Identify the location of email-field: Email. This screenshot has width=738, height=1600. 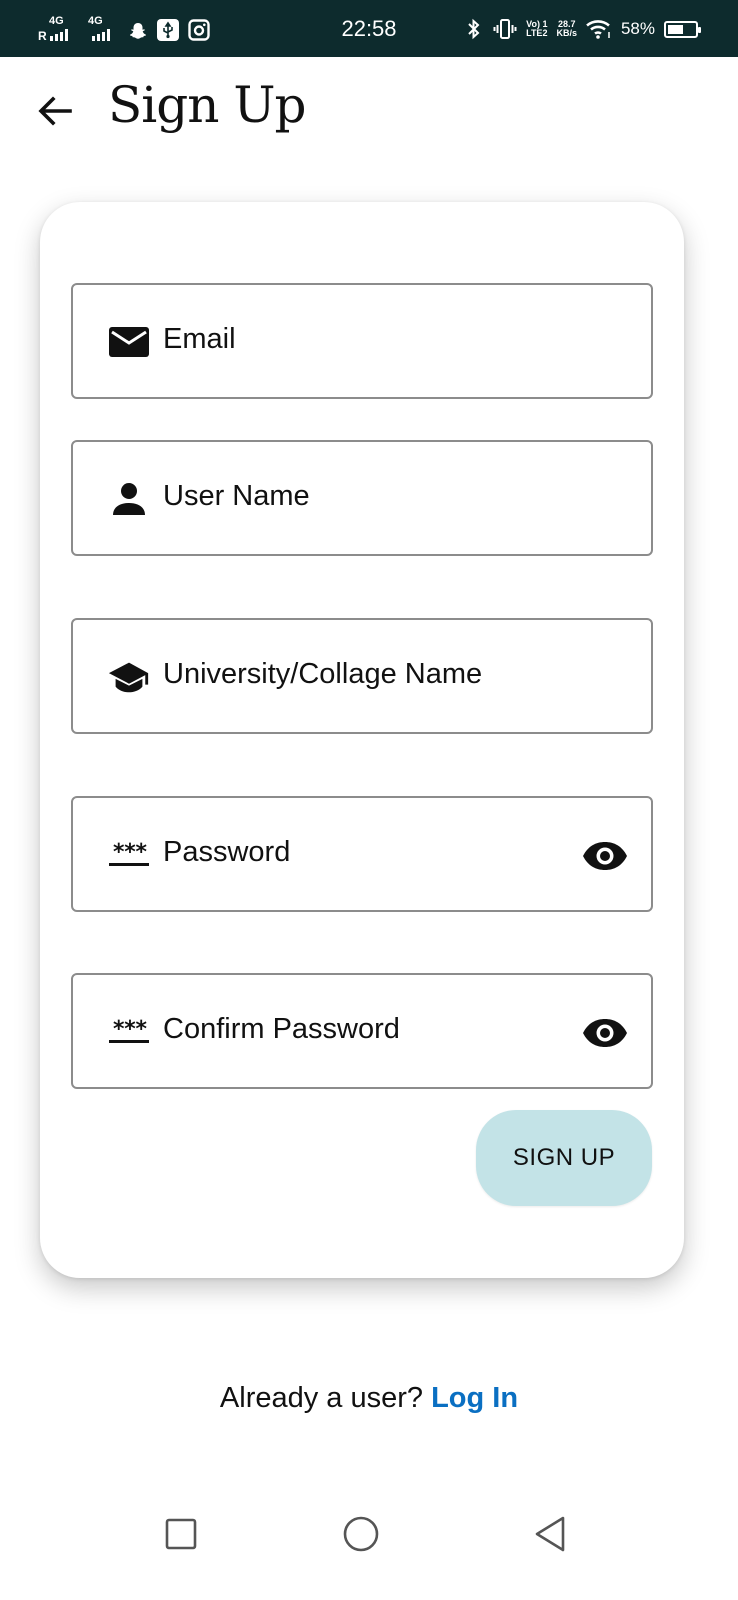
(362, 341).